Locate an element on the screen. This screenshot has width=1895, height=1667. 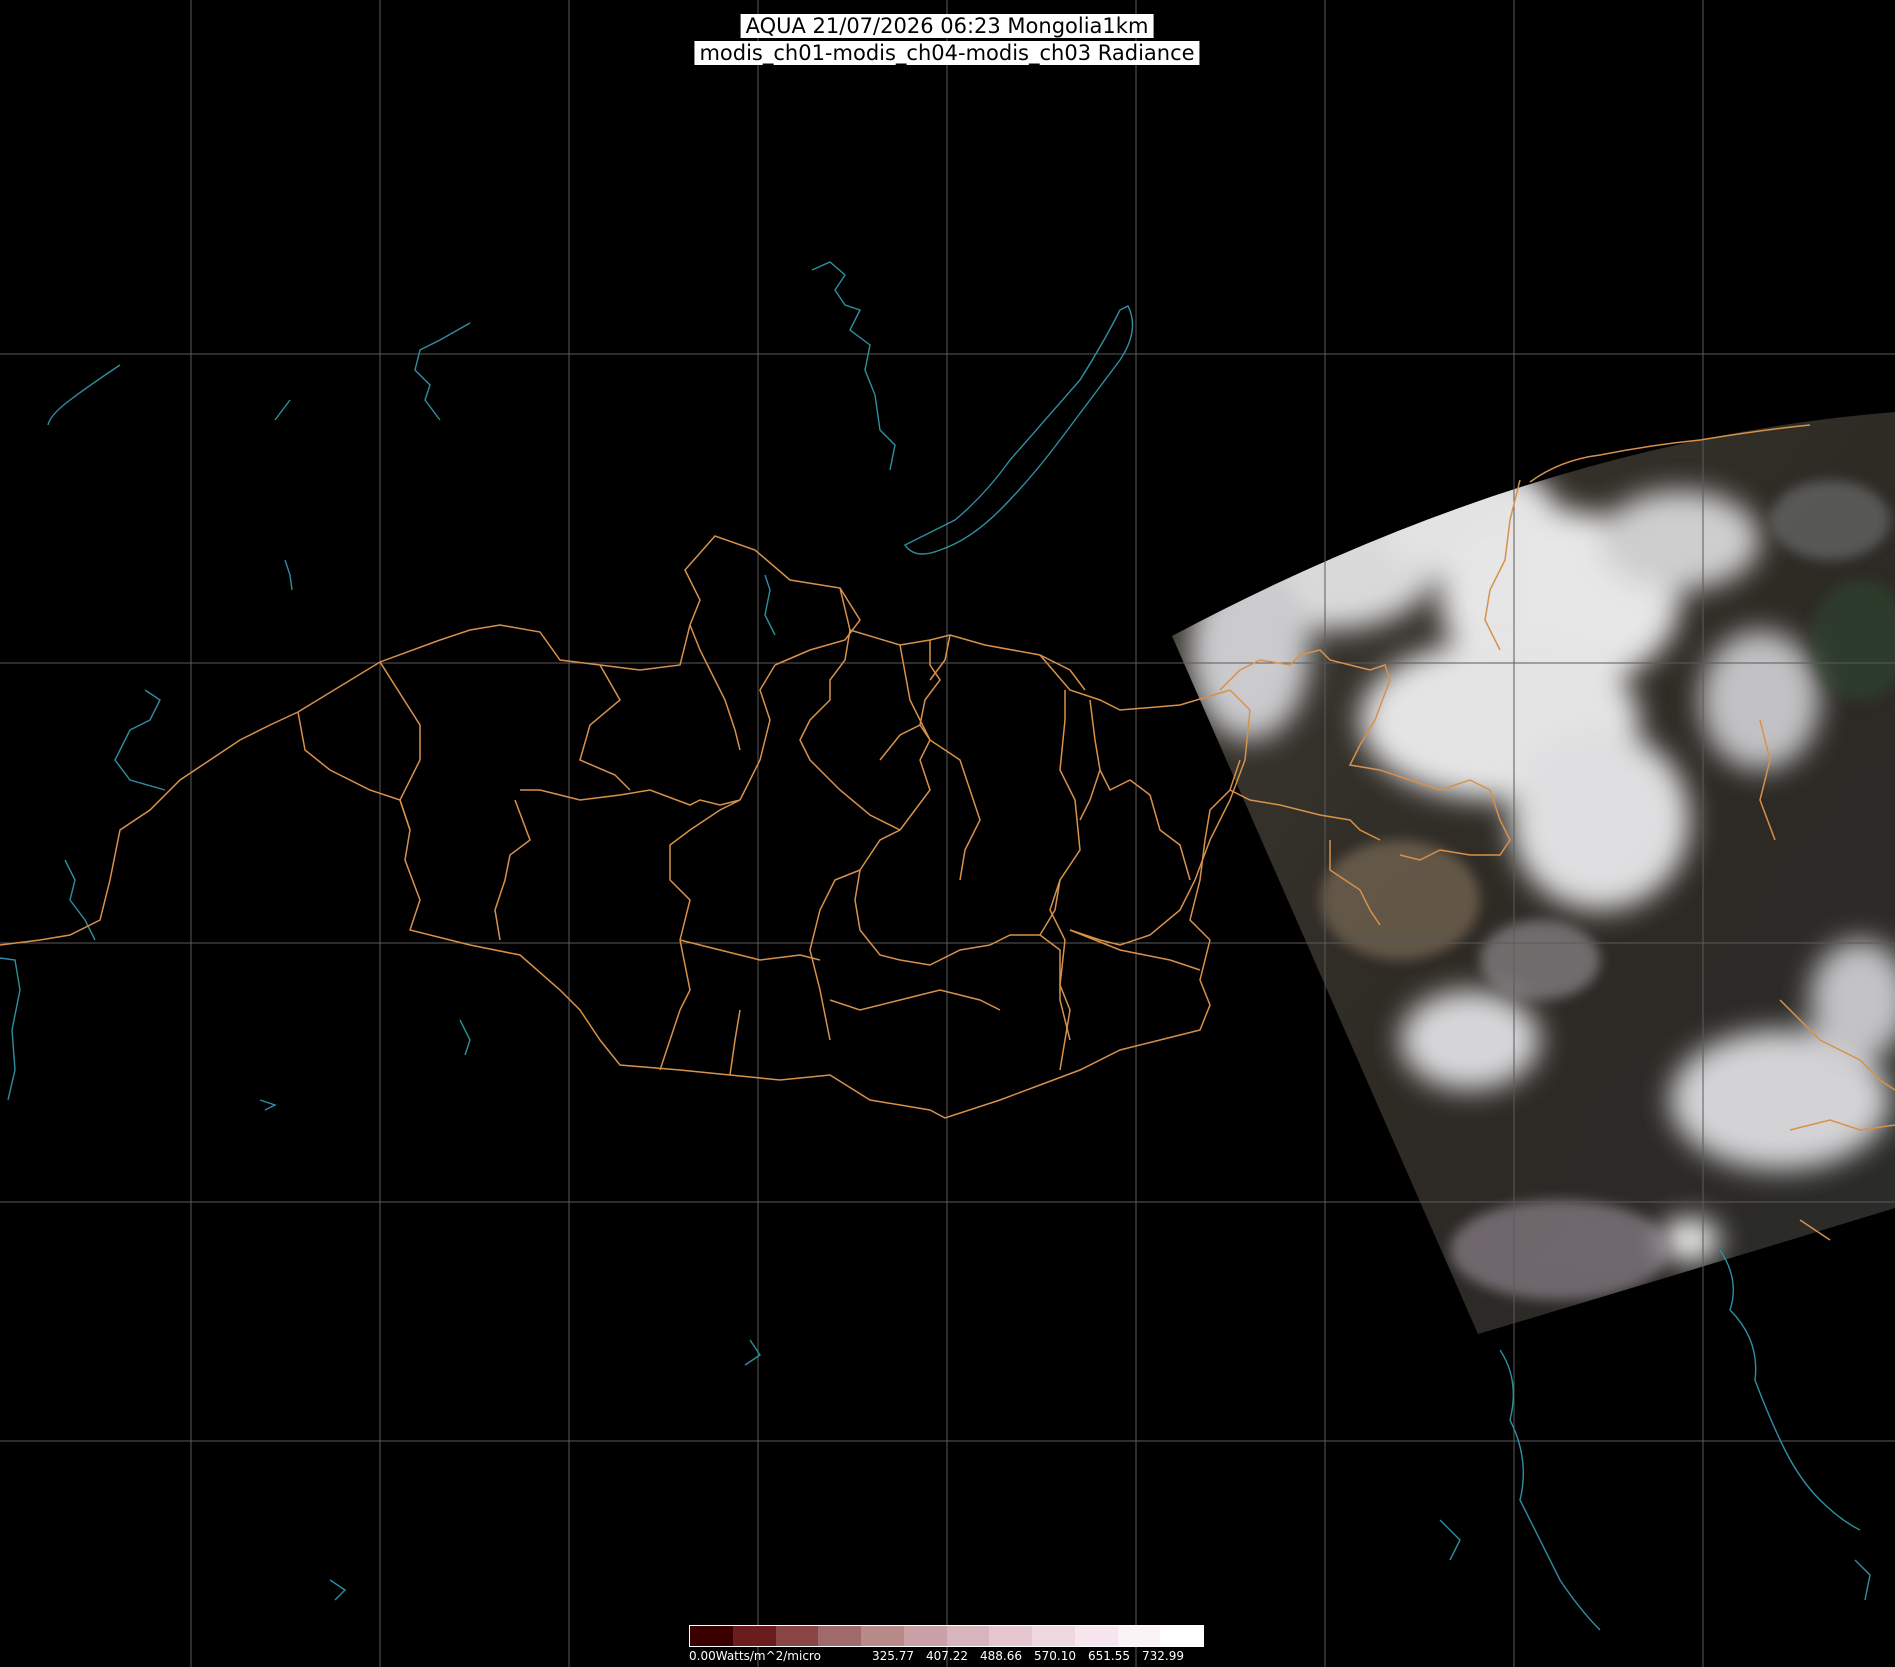
legend-tick-label: 570.10 is located at coordinates (1055, 1656).